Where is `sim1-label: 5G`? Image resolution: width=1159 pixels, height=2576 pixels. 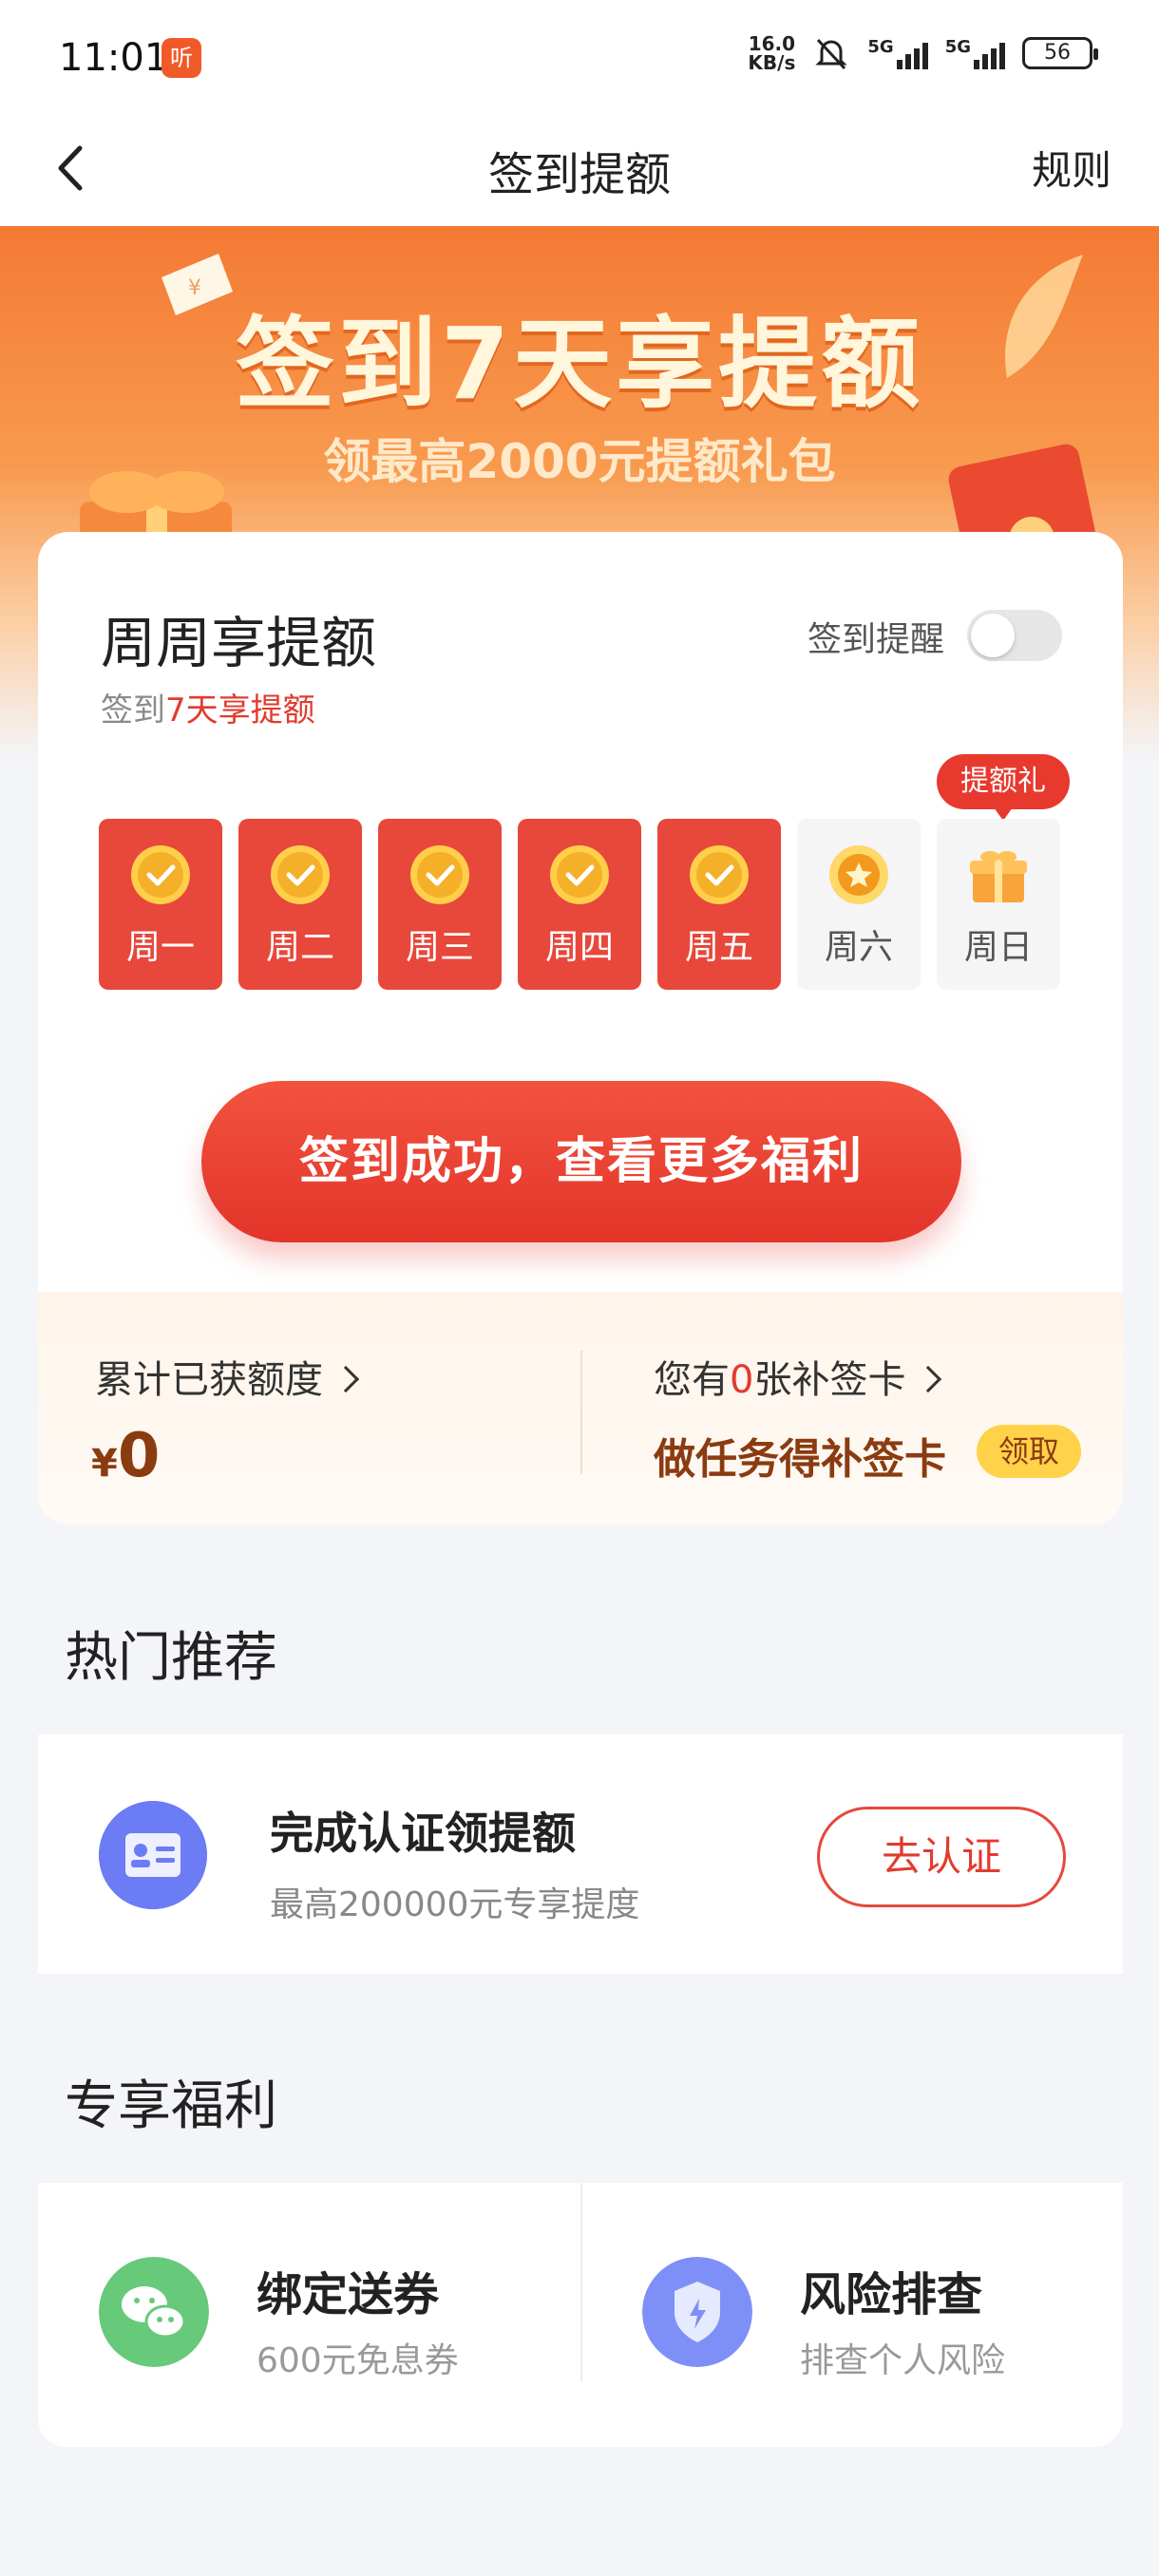
sim1-label: 5G is located at coordinates (880, 47).